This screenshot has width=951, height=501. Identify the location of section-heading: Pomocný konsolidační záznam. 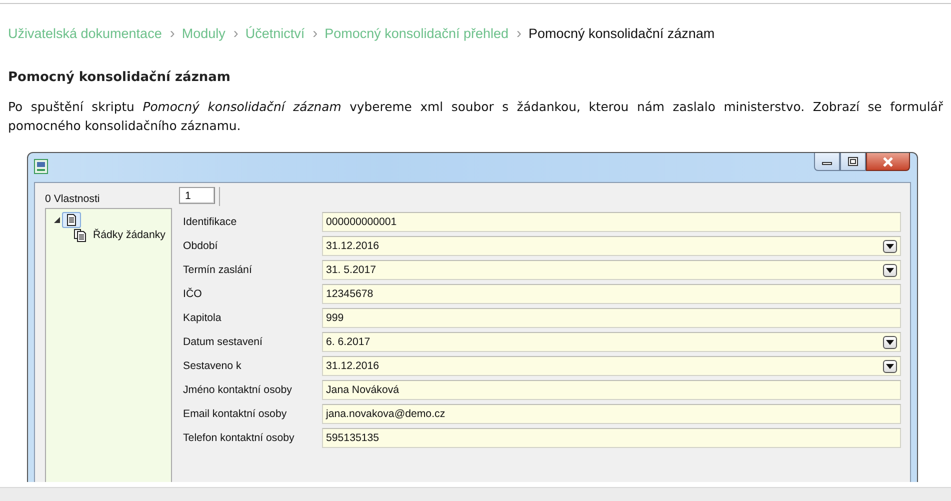
(120, 77).